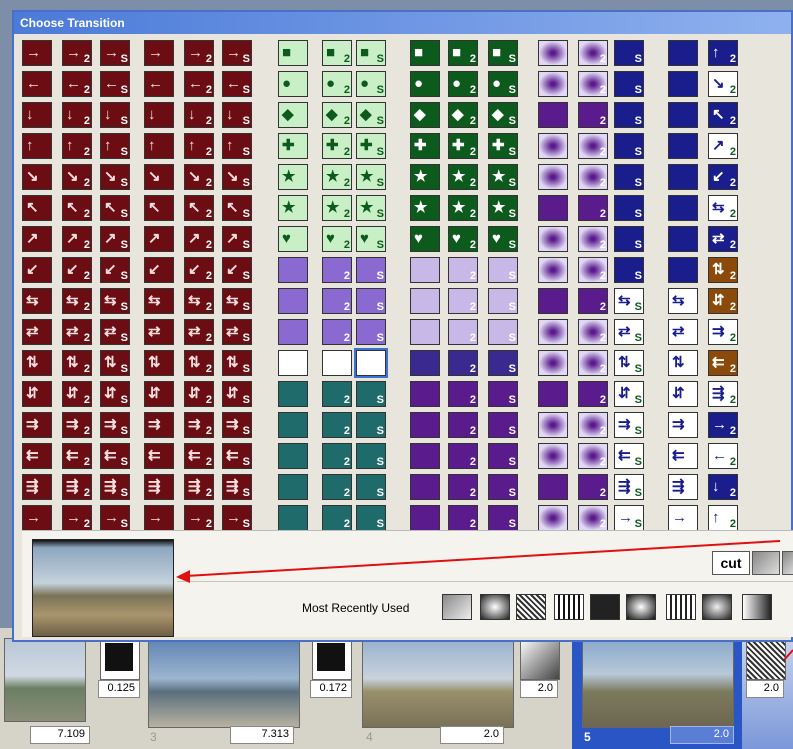 This screenshot has height=749, width=793. What do you see at coordinates (237, 146) in the screenshot?
I see `transition-icon: ↑ S` at bounding box center [237, 146].